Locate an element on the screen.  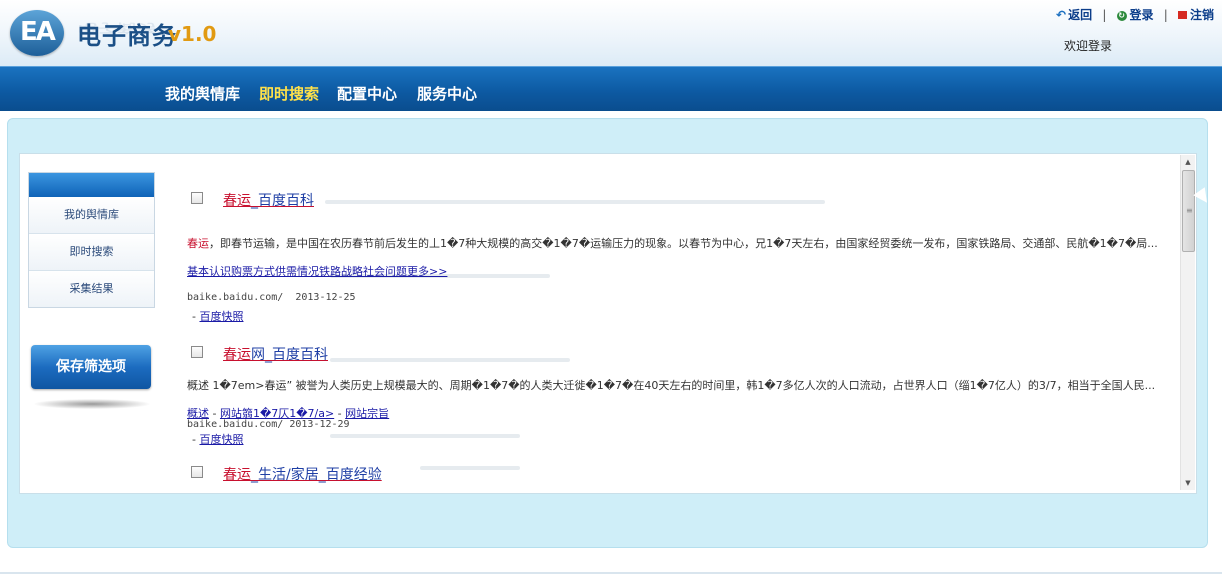
side-menu-header is located at coordinates (91, 185).